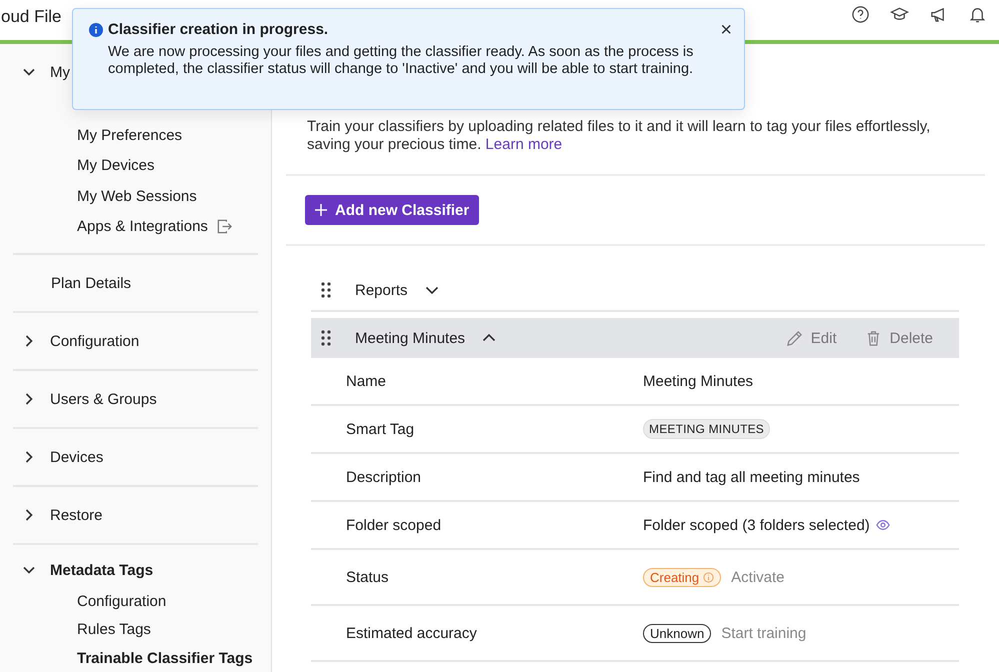  Describe the element at coordinates (523, 144) in the screenshot. I see `learn-more-link: Learn more` at that location.